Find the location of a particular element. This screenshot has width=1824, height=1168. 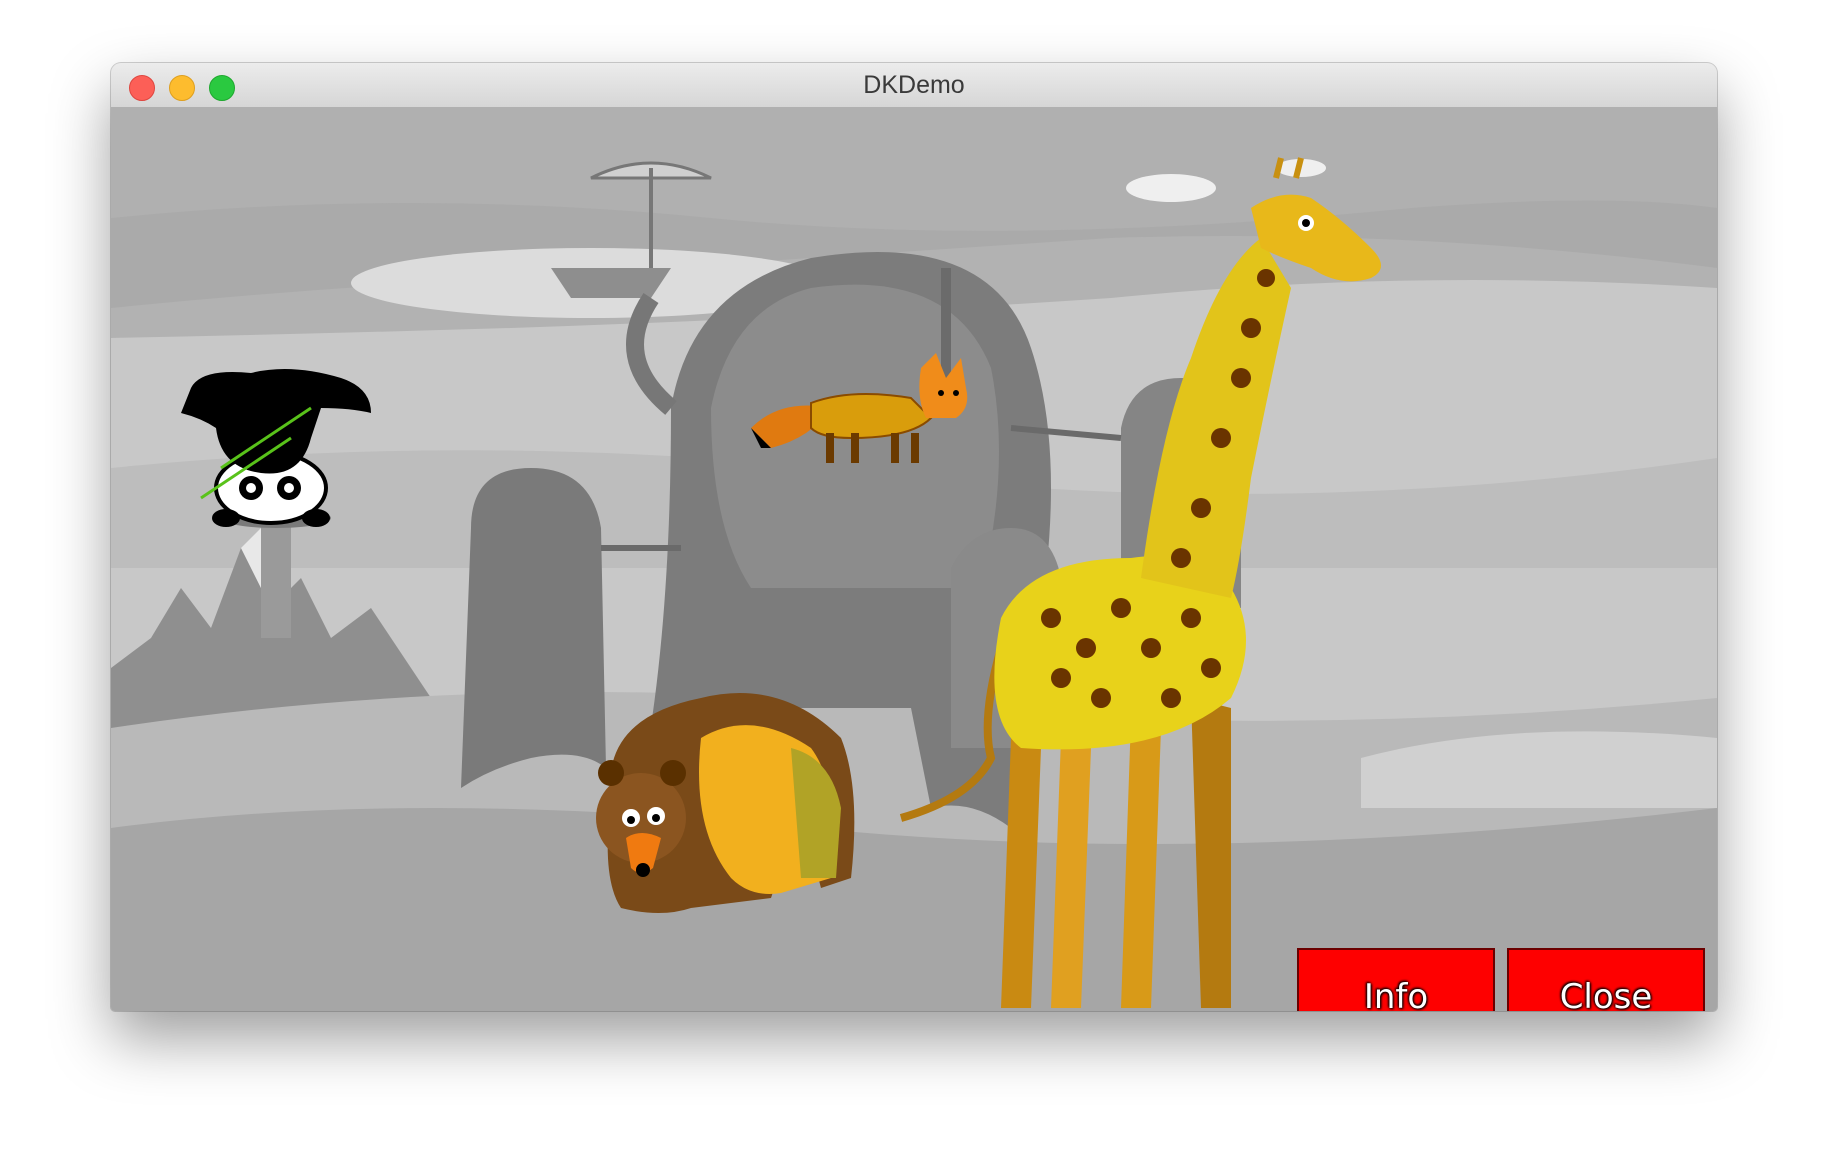

title-bar: DKDemo is located at coordinates (914, 85).